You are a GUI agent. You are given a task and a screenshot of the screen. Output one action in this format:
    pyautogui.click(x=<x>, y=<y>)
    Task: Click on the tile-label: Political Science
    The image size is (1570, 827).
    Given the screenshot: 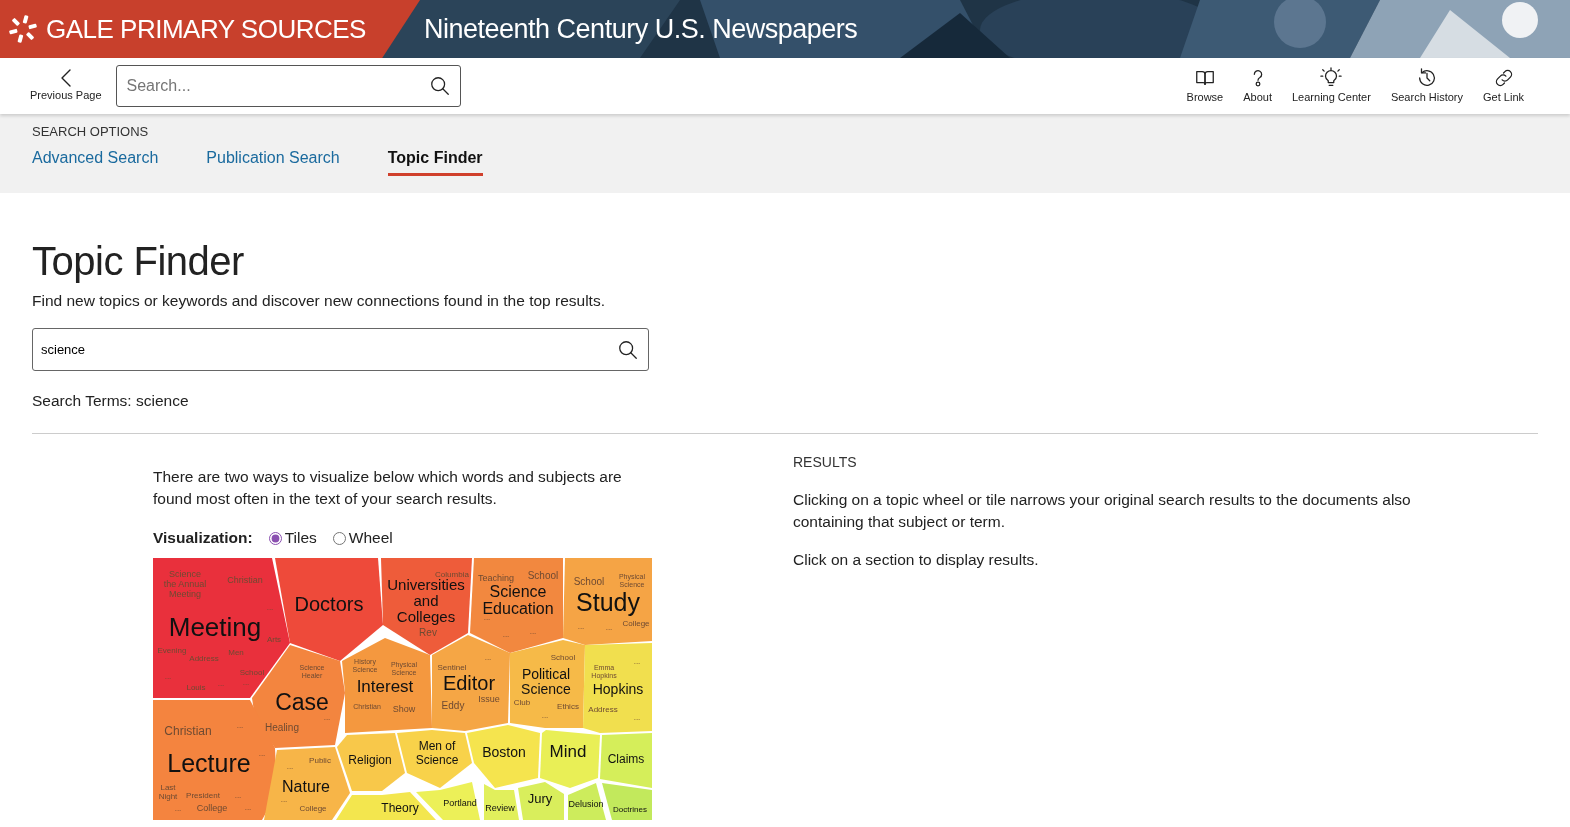 What is the action you would take?
    pyautogui.click(x=546, y=681)
    